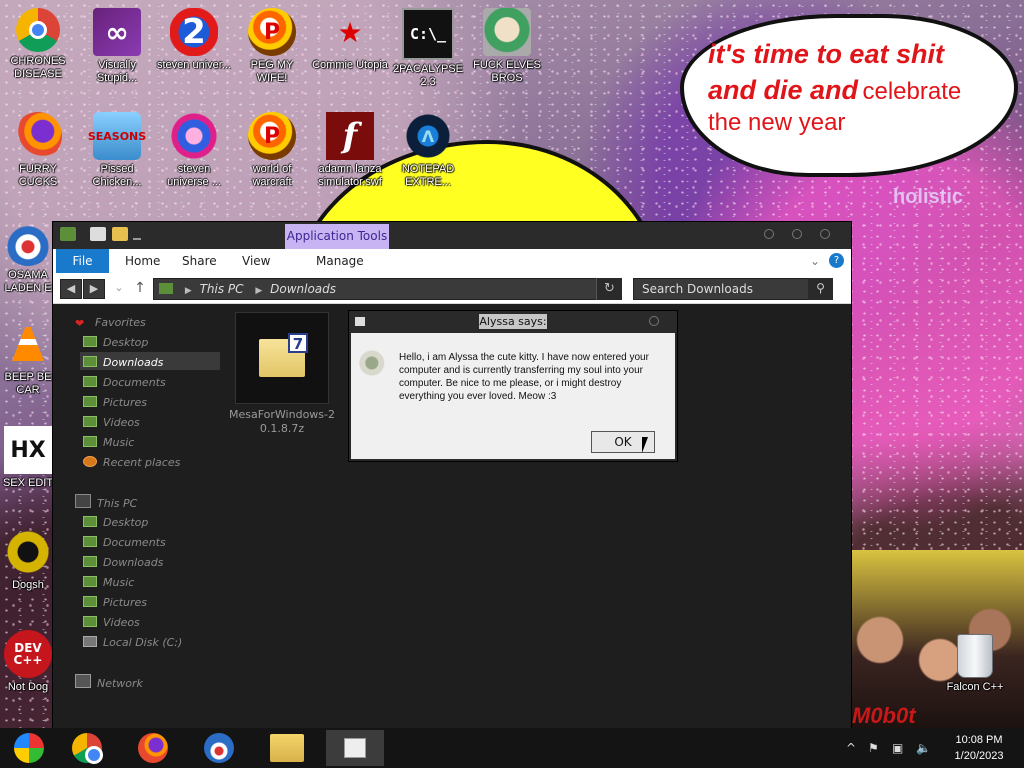  What do you see at coordinates (387, 289) in the screenshot?
I see `address-bar: ▶ This PC ▶ Downloads` at bounding box center [387, 289].